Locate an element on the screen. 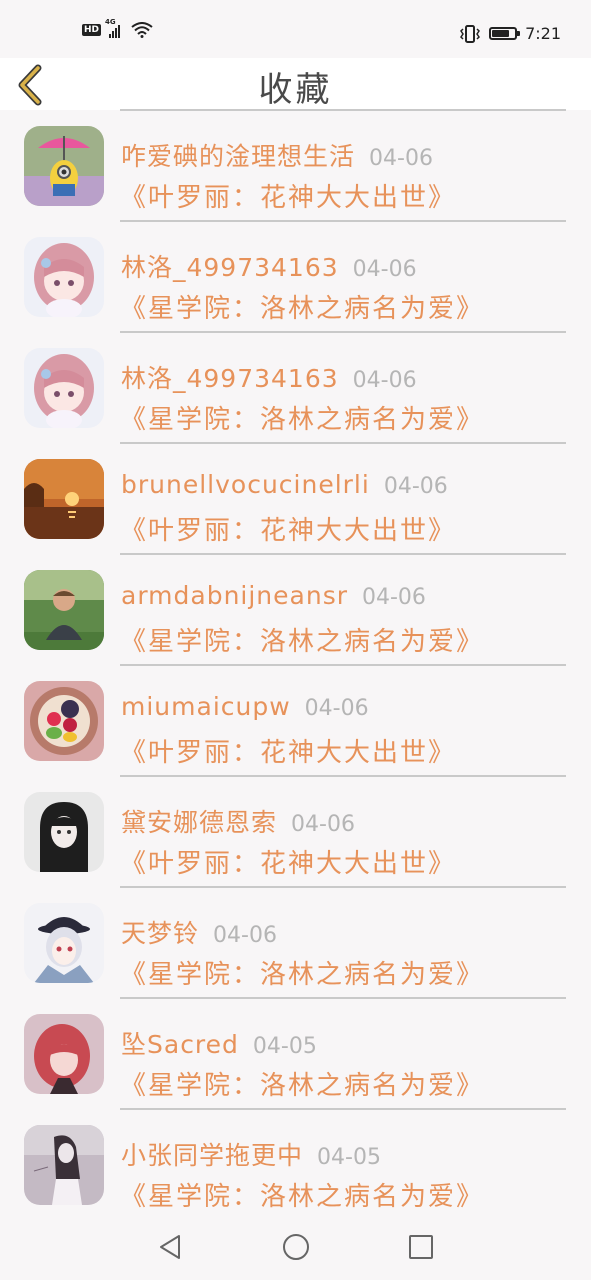 The height and width of the screenshot is (1280, 591). user-name: armdabnijneansr 04-06 is located at coordinates (273, 595).